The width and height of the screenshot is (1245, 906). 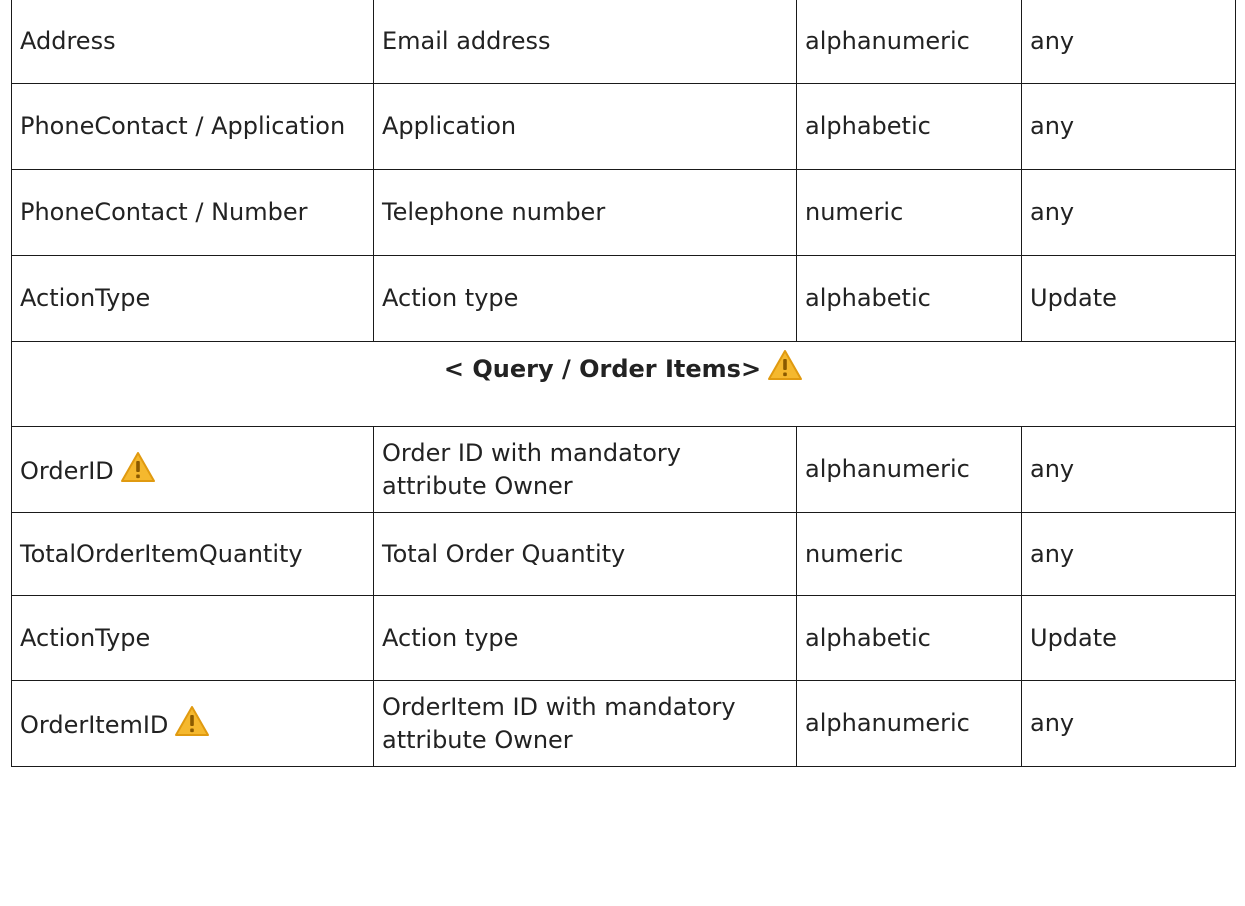 What do you see at coordinates (585, 554) in the screenshot?
I see `description-cell: Total Order Quantity` at bounding box center [585, 554].